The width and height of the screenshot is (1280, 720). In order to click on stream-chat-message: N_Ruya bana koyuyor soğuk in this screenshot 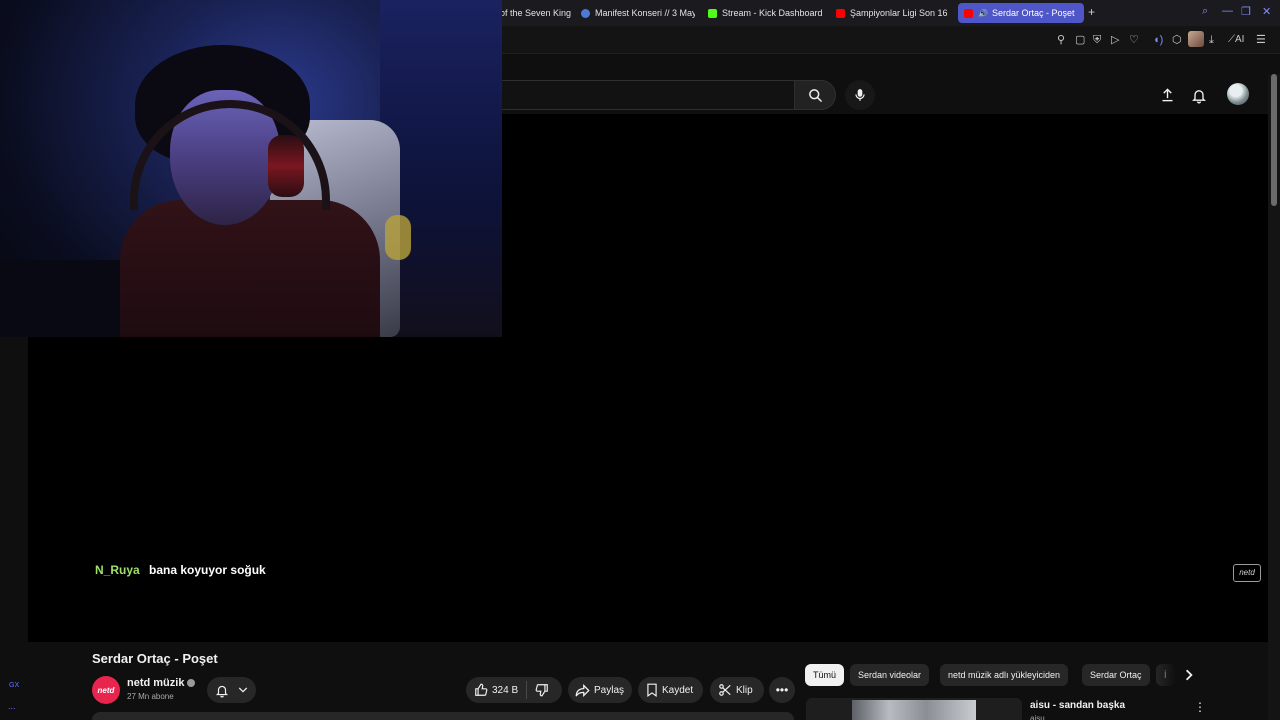, I will do `click(180, 570)`.